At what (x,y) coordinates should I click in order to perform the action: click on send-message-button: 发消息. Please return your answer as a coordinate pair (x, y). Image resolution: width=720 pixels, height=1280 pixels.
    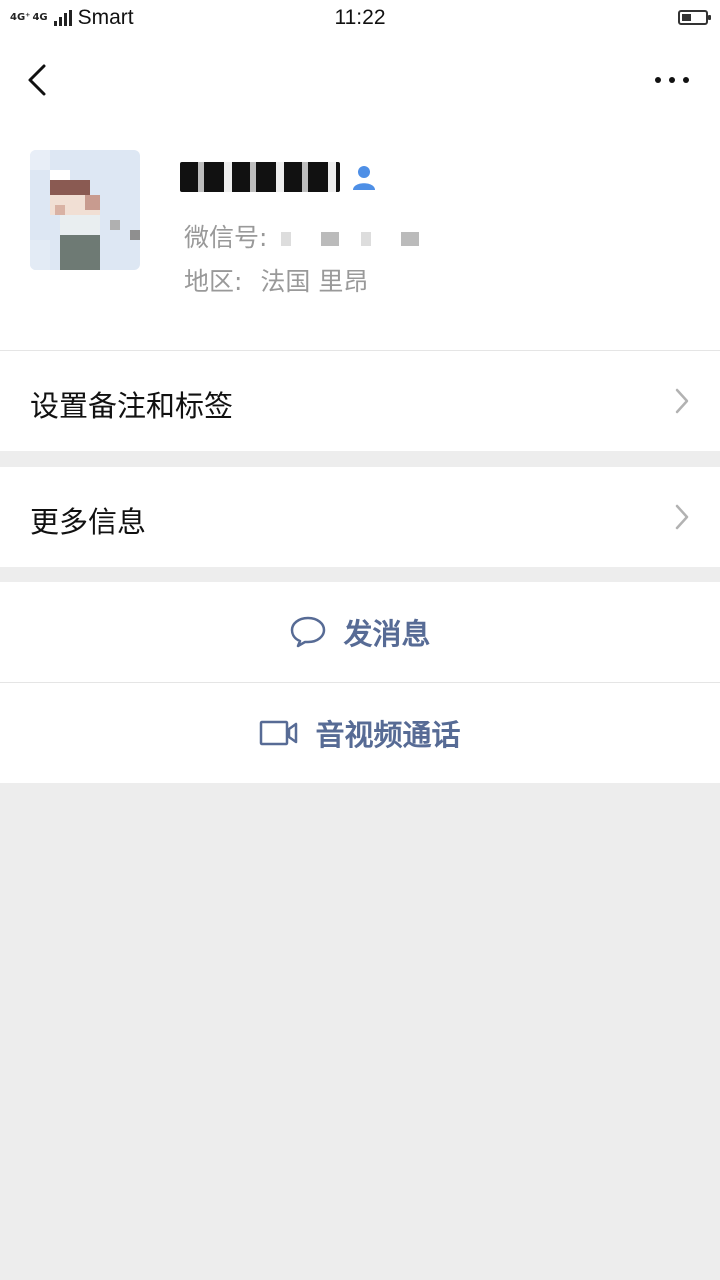
    Looking at the image, I should click on (360, 632).